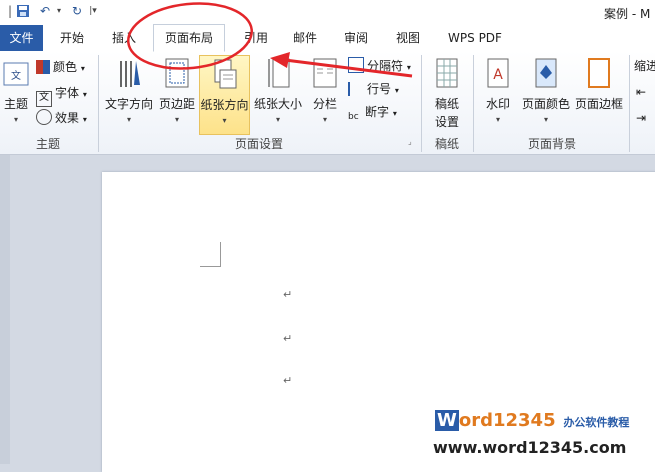  I want to click on annotation-arrowhead, so click(280, 60).